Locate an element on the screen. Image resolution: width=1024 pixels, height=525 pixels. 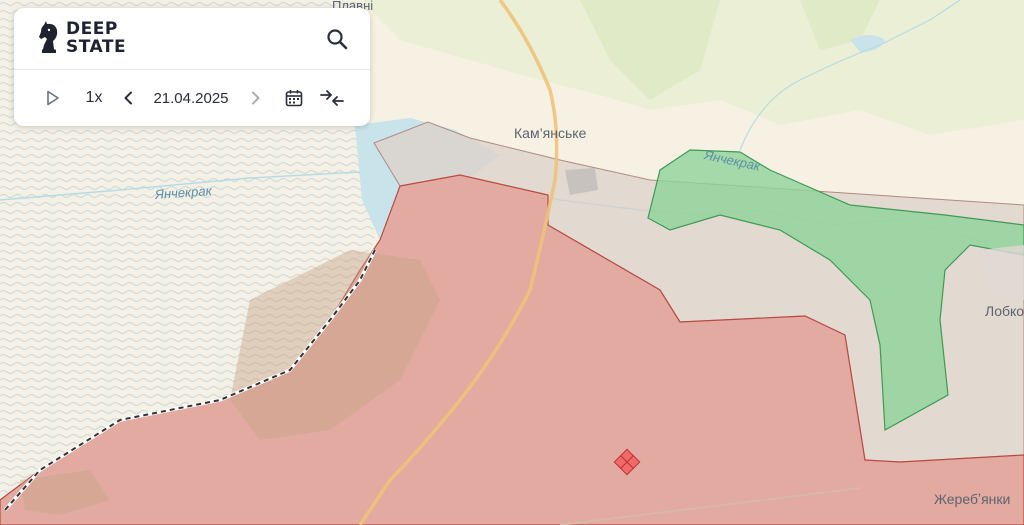
compare-arrows-icon is located at coordinates (332, 98).